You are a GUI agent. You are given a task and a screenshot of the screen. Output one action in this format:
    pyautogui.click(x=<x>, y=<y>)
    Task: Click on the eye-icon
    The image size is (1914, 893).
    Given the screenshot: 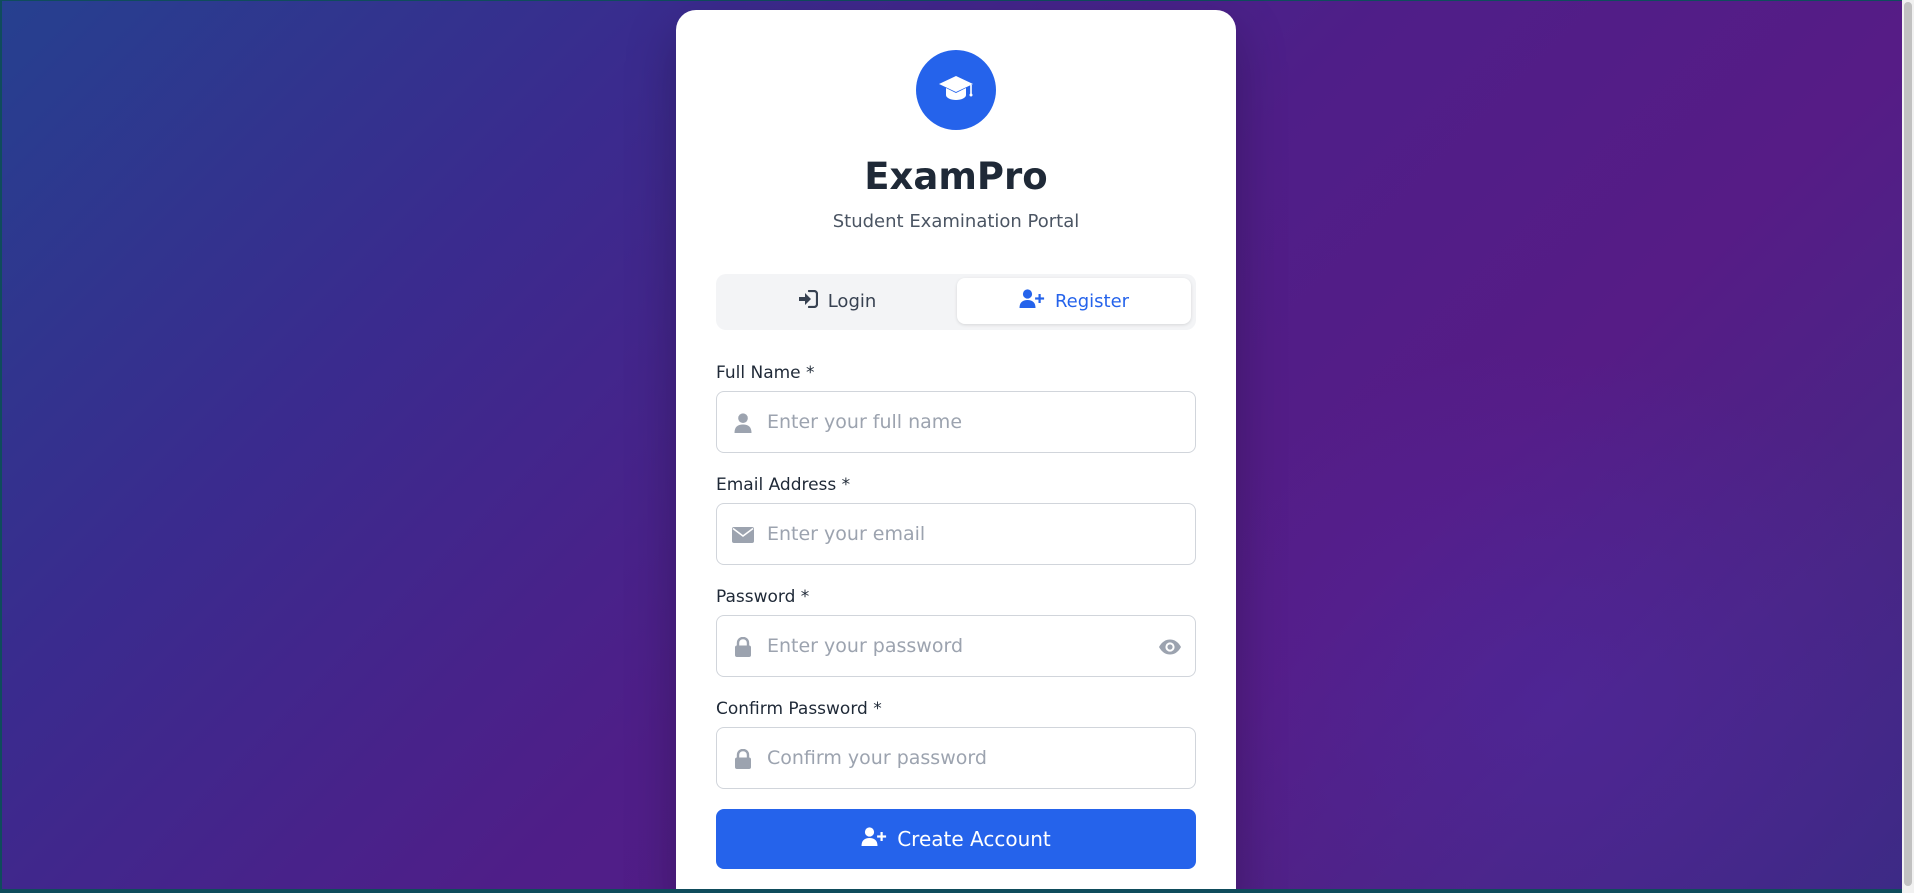 What is the action you would take?
    pyautogui.click(x=1170, y=647)
    